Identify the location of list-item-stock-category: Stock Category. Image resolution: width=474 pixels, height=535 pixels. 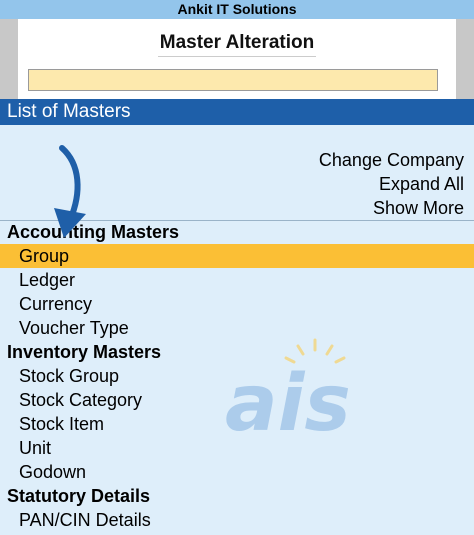
(237, 400).